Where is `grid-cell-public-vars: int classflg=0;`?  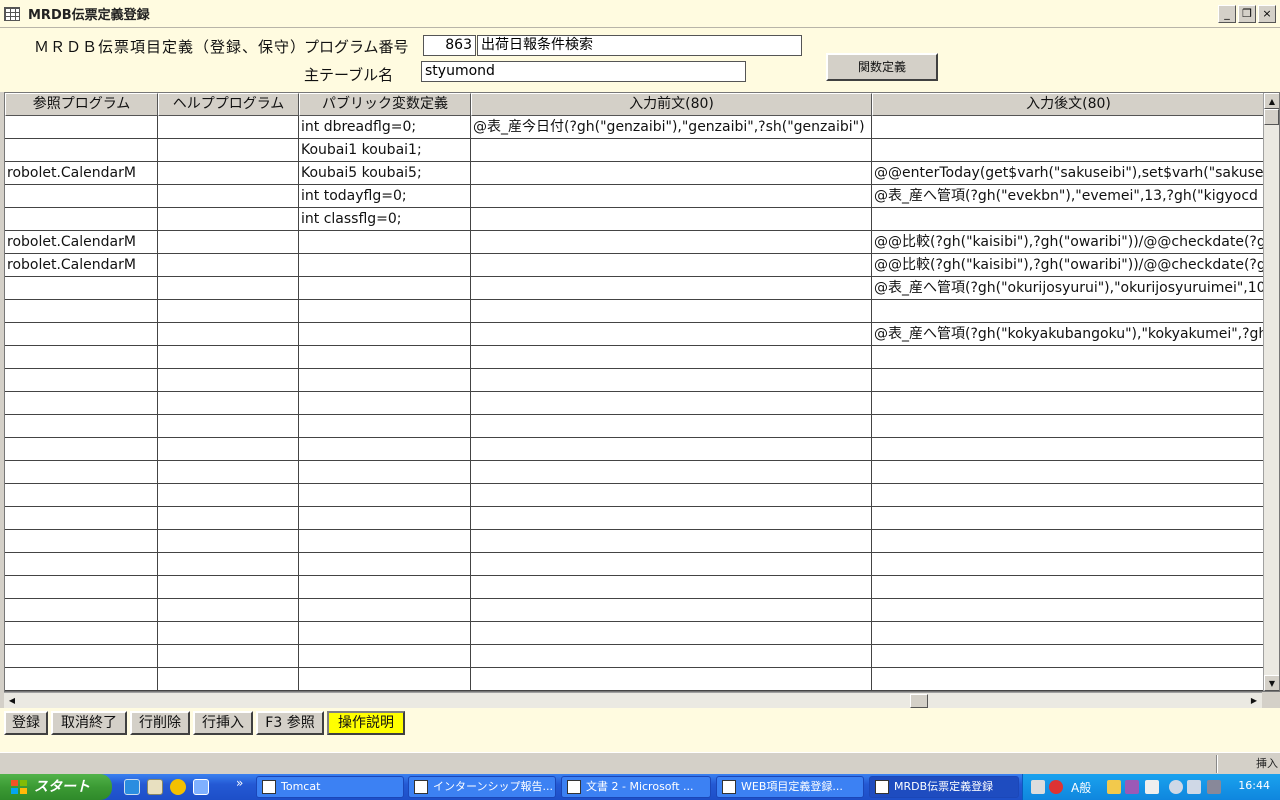
grid-cell-public-vars: int classflg=0; is located at coordinates (384, 219).